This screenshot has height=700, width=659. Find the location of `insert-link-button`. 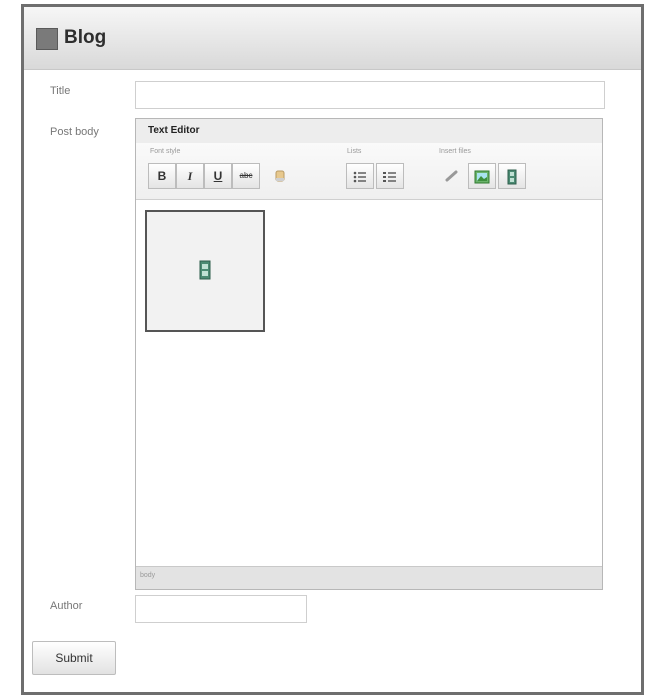

insert-link-button is located at coordinates (452, 176).